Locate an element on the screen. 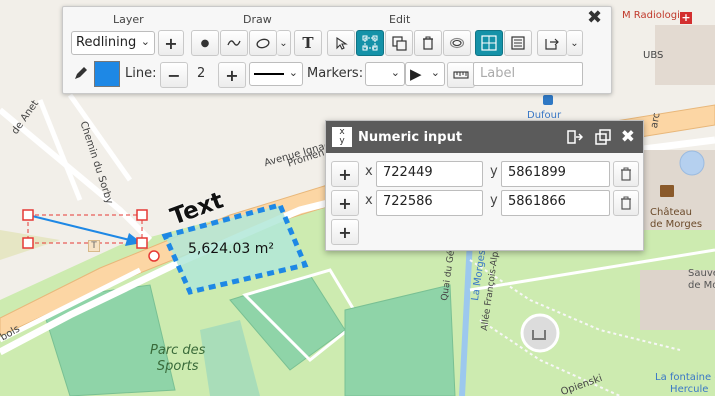 The image size is (715, 396). duplicate-button is located at coordinates (399, 43).